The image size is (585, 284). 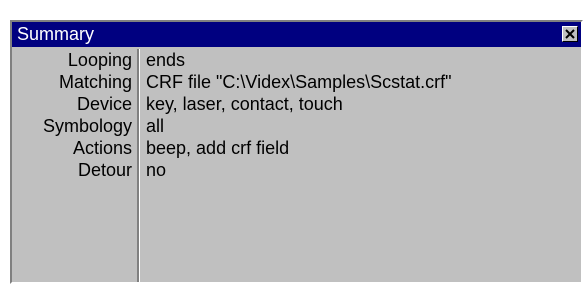 What do you see at coordinates (95, 82) in the screenshot?
I see `summary-label: Matching` at bounding box center [95, 82].